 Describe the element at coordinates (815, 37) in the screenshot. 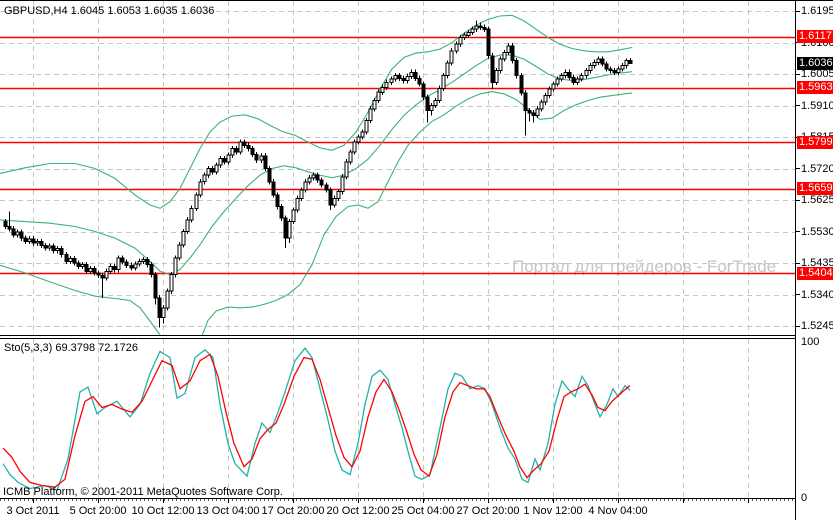

I see `level-price-badge: 1.6117` at that location.